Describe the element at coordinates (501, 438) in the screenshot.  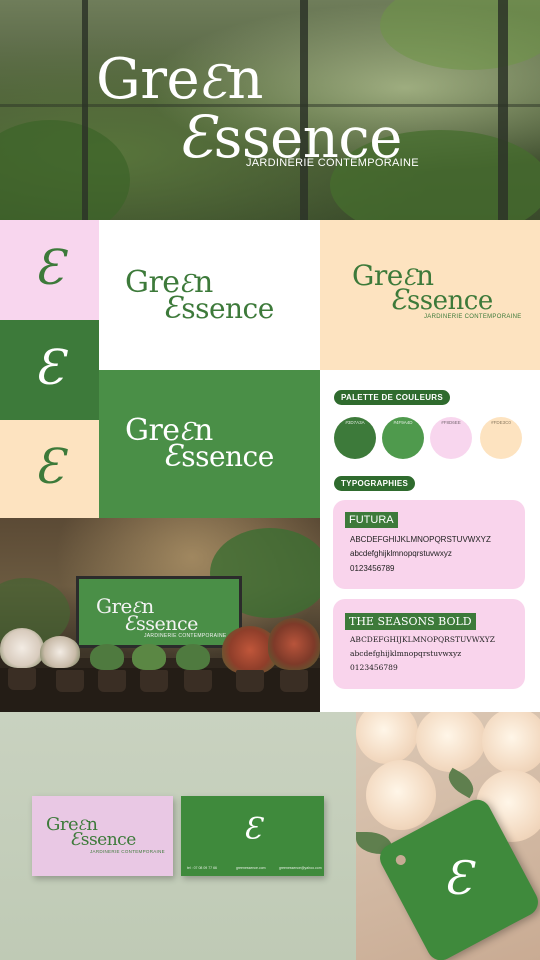
I see `palette-swatch-4: #FDE3C0` at that location.